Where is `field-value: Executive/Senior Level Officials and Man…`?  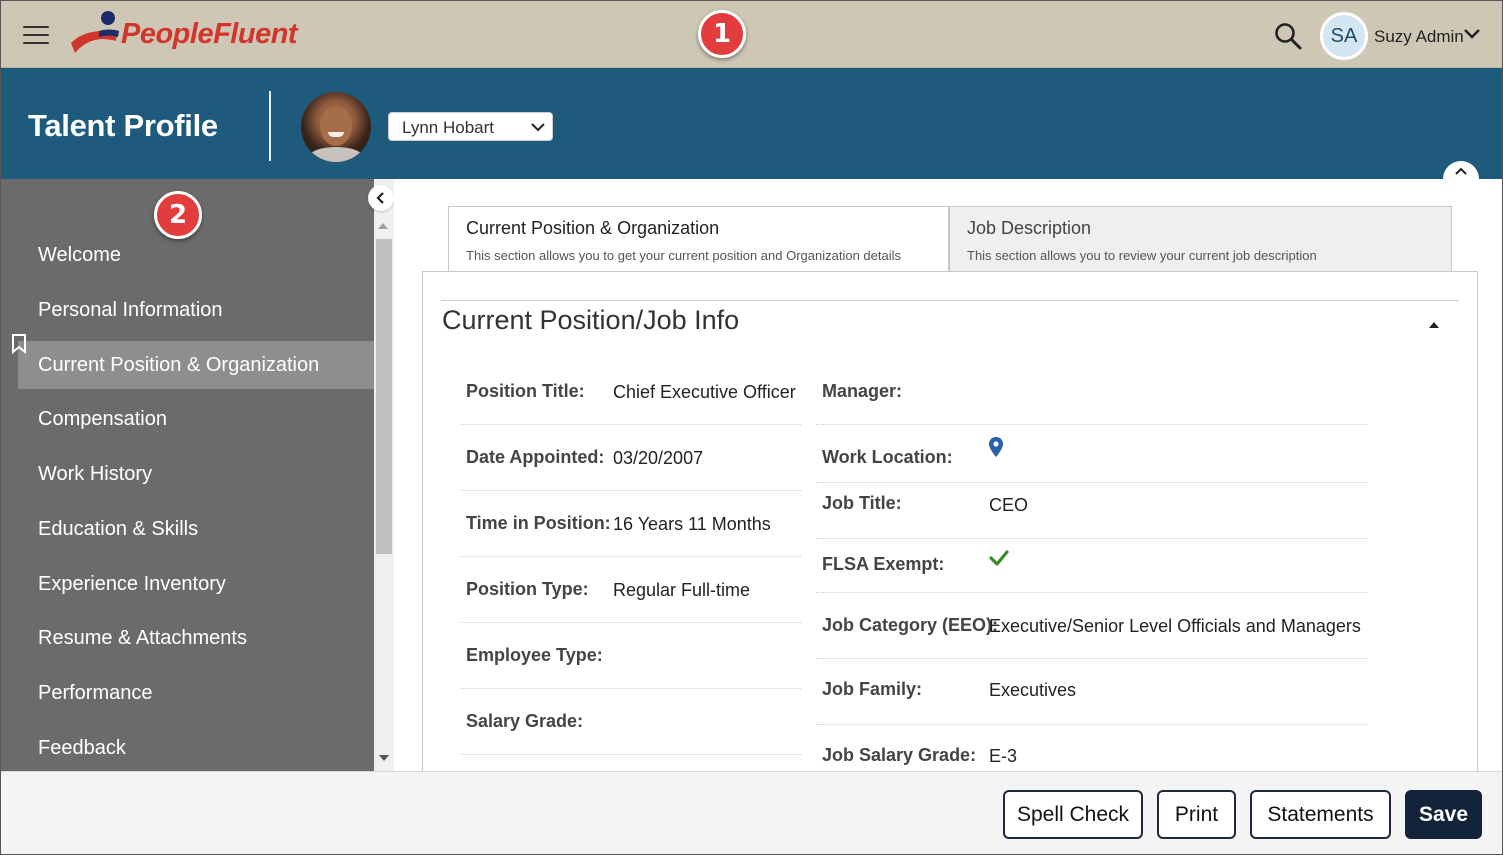 field-value: Executive/Senior Level Officials and Man… is located at coordinates (1175, 626).